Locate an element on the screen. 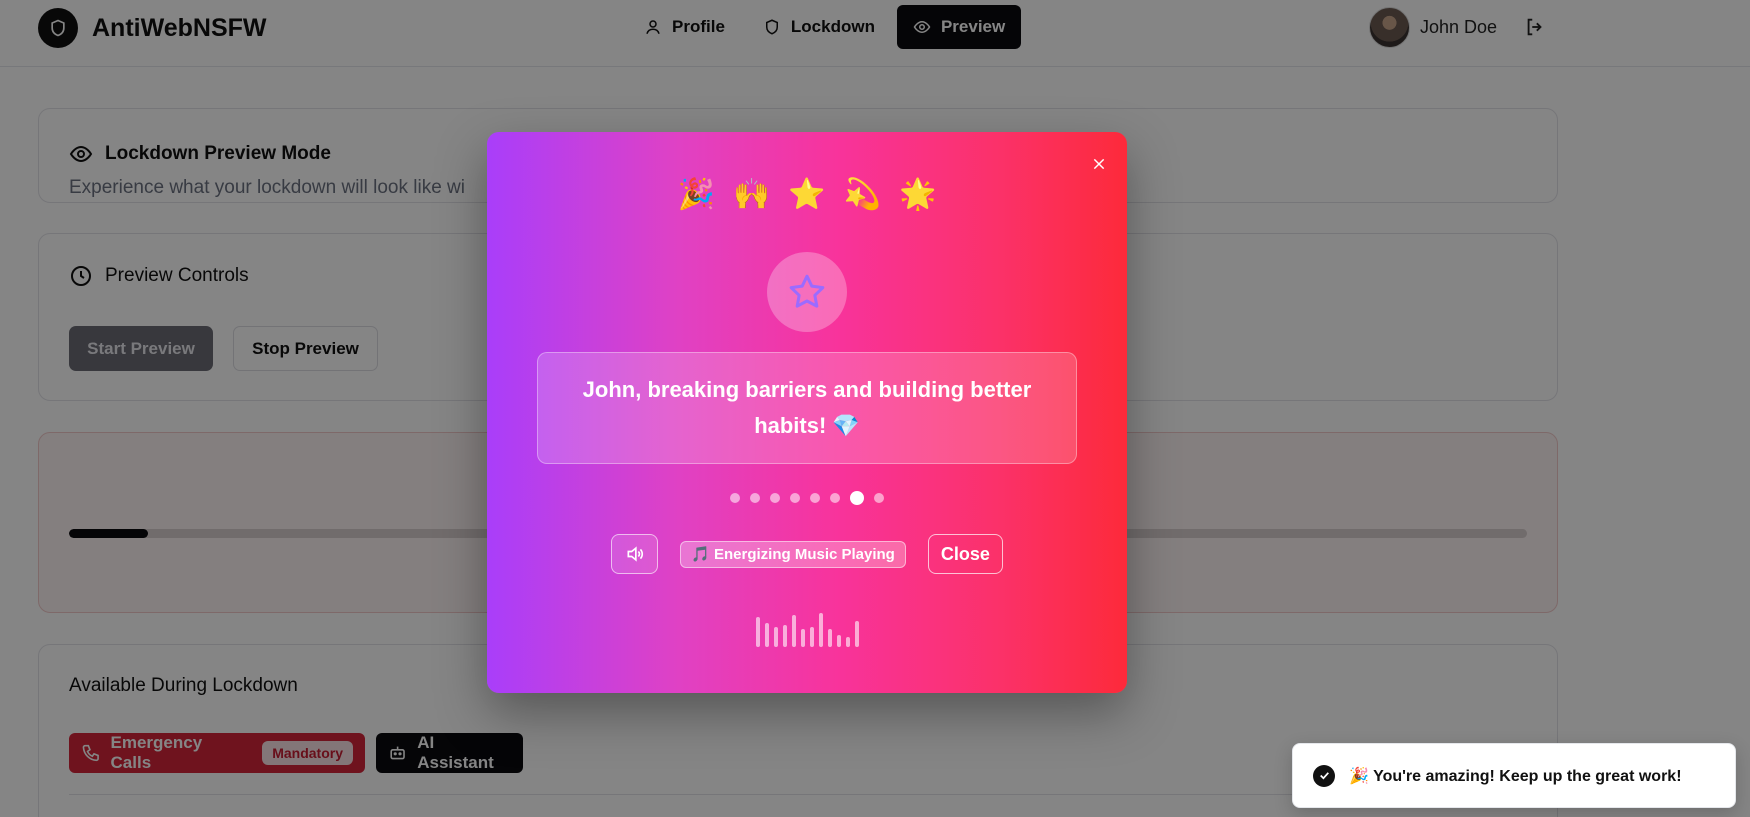  carousel-dots is located at coordinates (807, 498).